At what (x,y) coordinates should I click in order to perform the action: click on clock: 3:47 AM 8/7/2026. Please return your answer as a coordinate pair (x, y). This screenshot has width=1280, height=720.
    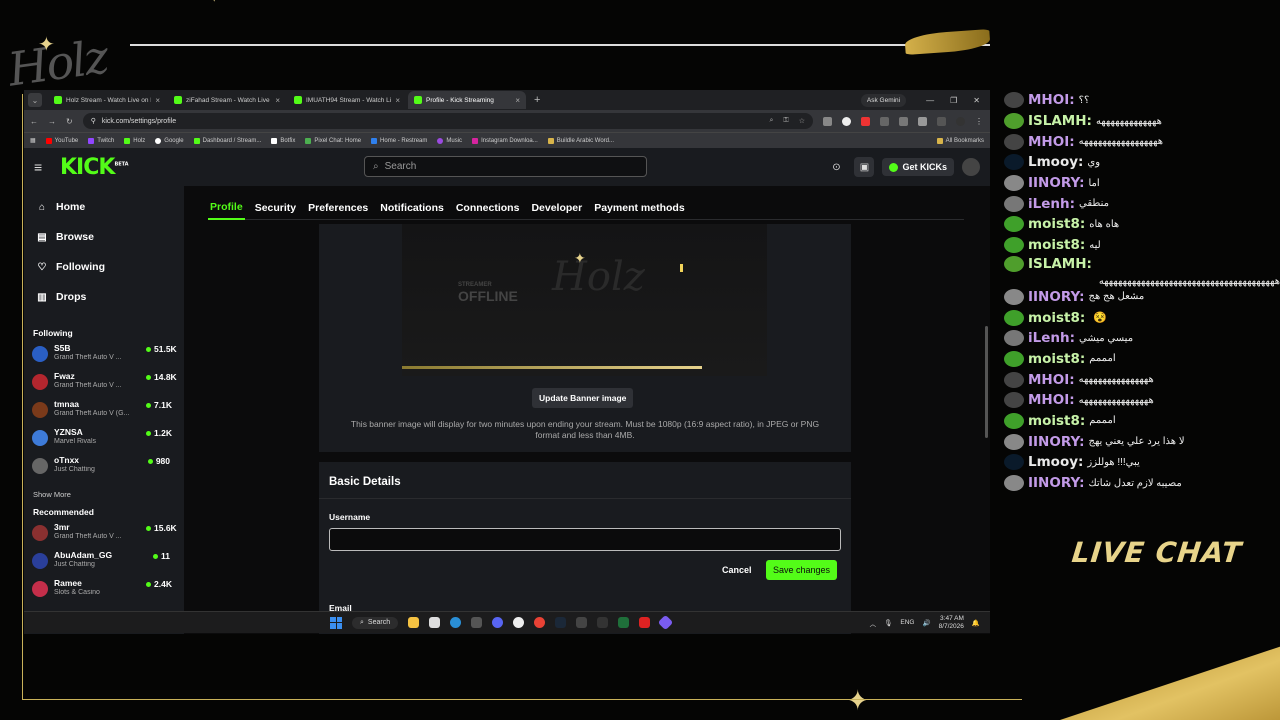
    Looking at the image, I should click on (951, 623).